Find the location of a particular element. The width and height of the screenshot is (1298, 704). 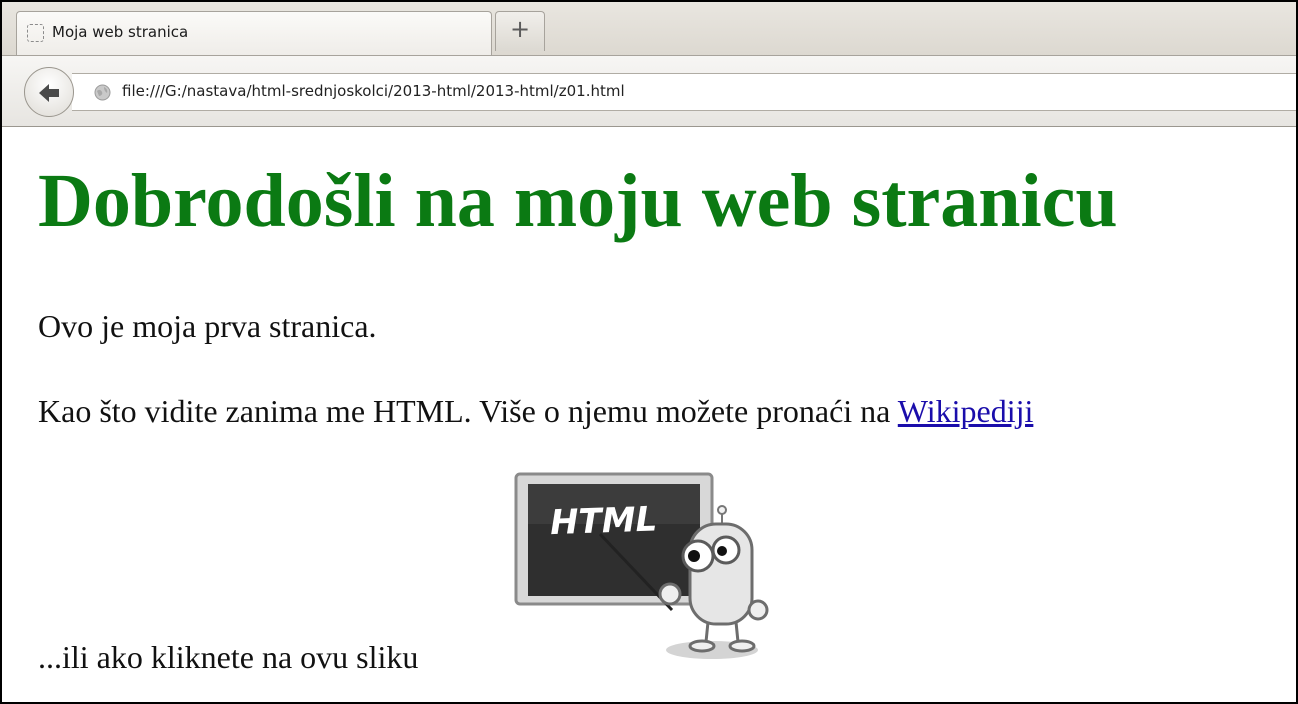

robot-foot-left is located at coordinates (702, 646).